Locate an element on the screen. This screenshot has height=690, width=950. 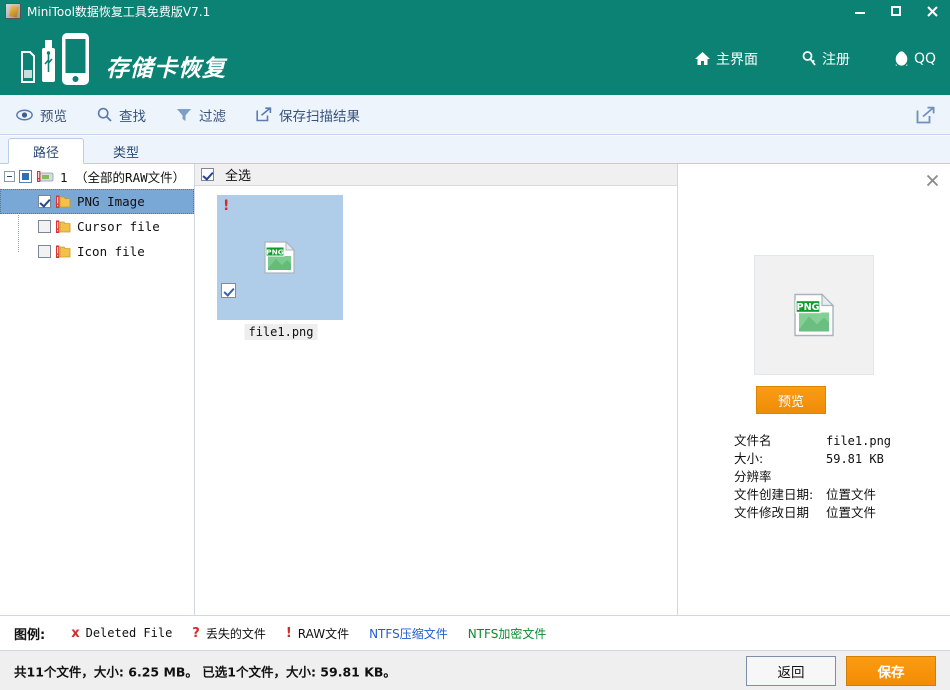
save-button: 保存 is located at coordinates (891, 670).